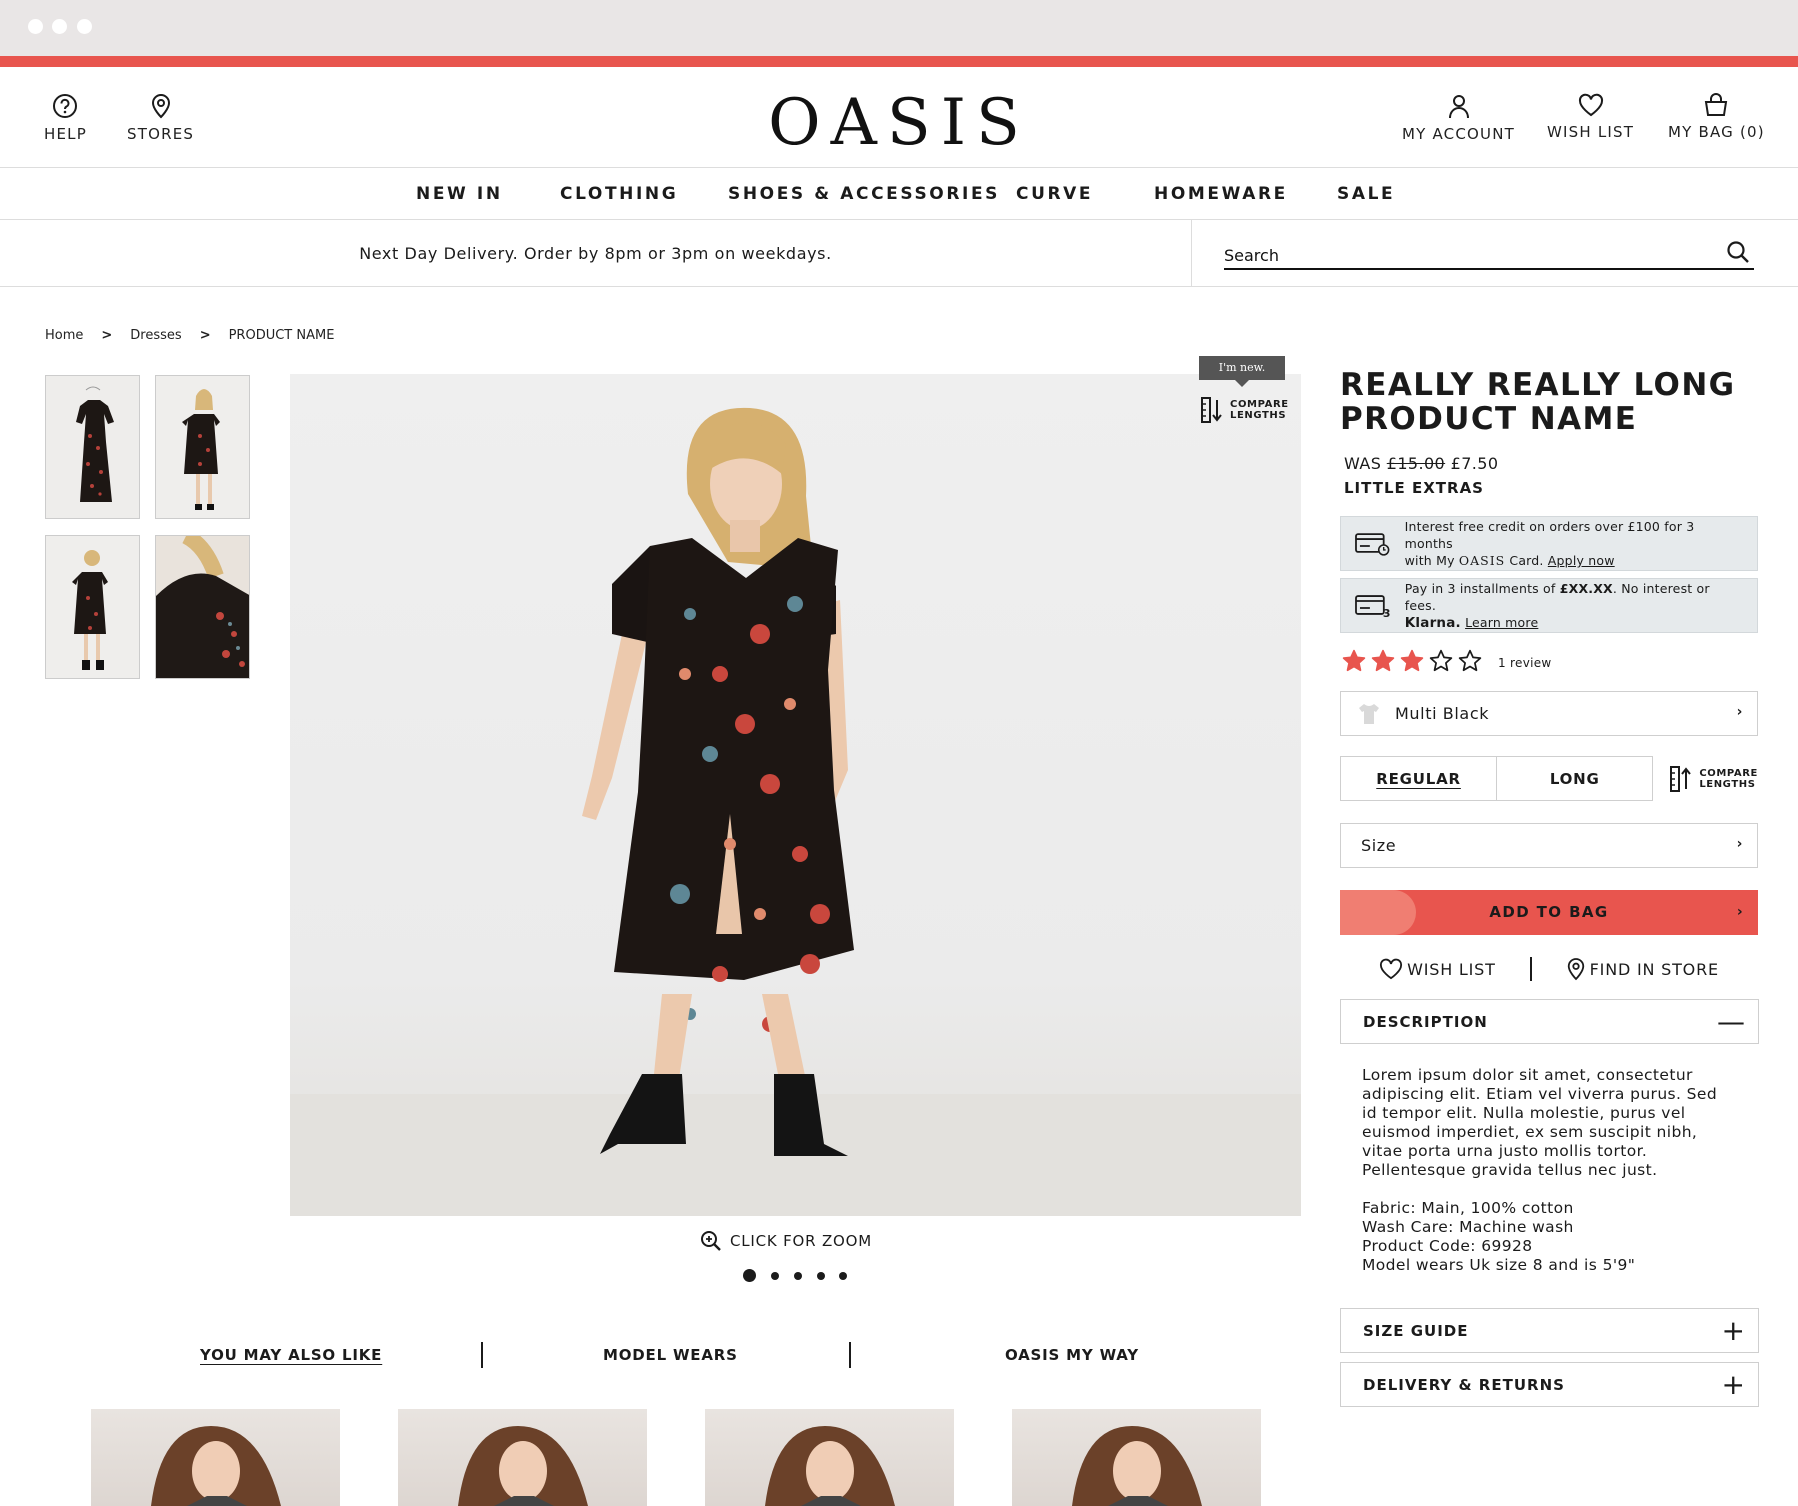  I want to click on nav-item-homeware: HOMEWARE, so click(1221, 194).